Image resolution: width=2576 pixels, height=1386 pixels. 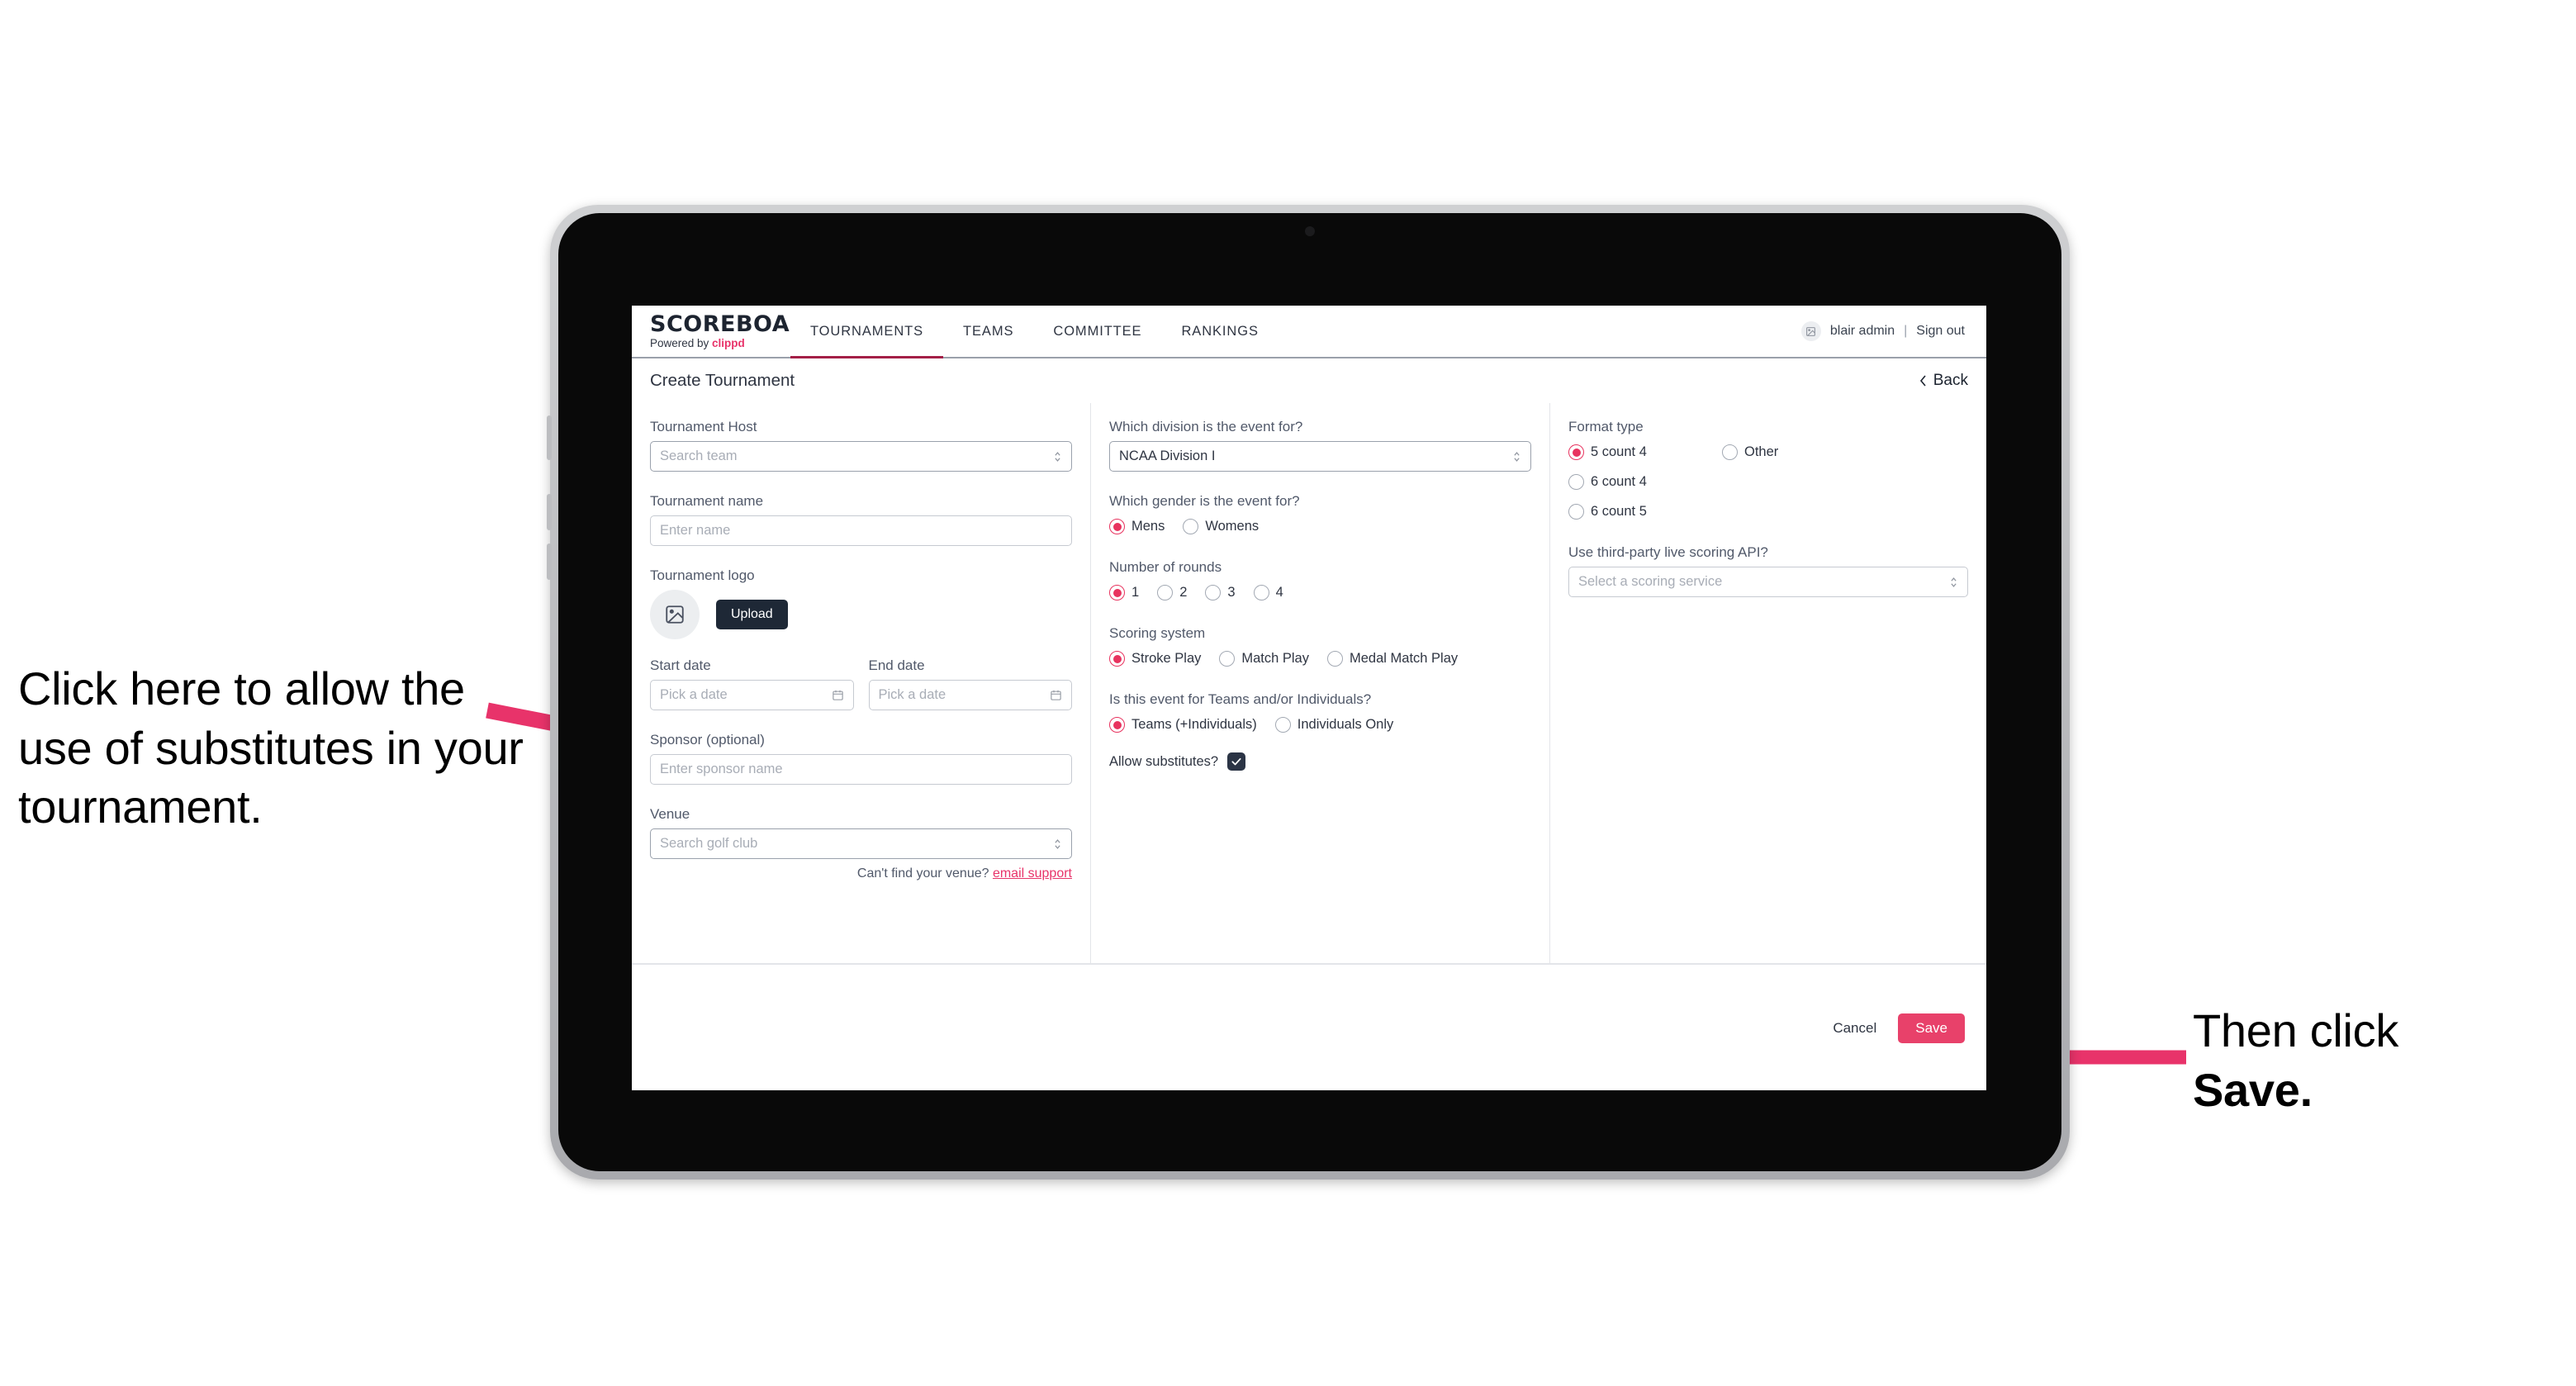 I want to click on venue-select: Search golf club, so click(x=861, y=843).